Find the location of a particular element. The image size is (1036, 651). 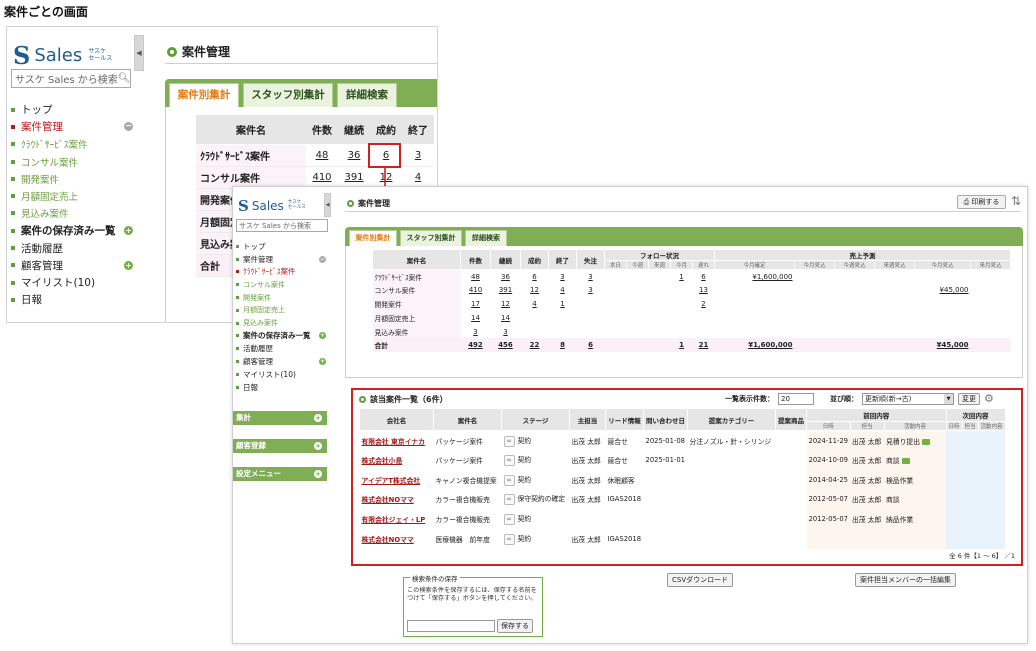

table-row: コンサル案件 410 391 12 4 is located at coordinates (315, 177).